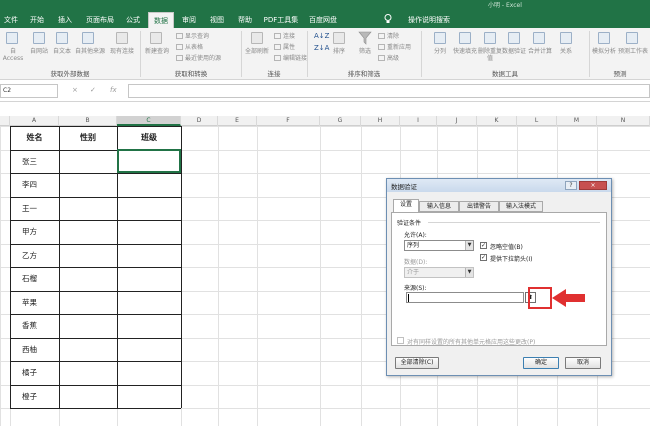 This screenshot has width=650, height=426. What do you see at coordinates (290, 57) in the screenshot?
I see `edit-links-button: 编辑链接` at bounding box center [290, 57].